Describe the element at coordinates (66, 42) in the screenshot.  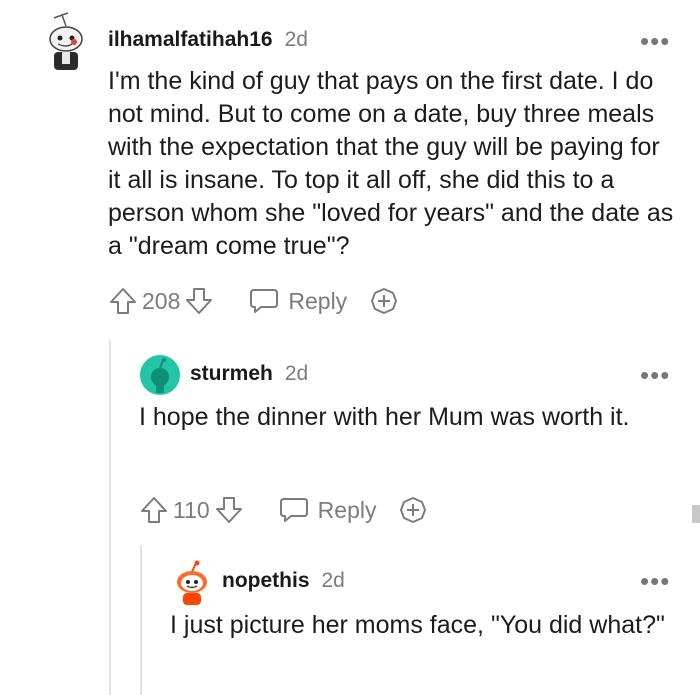
I see `snoo-avatar-gray` at that location.